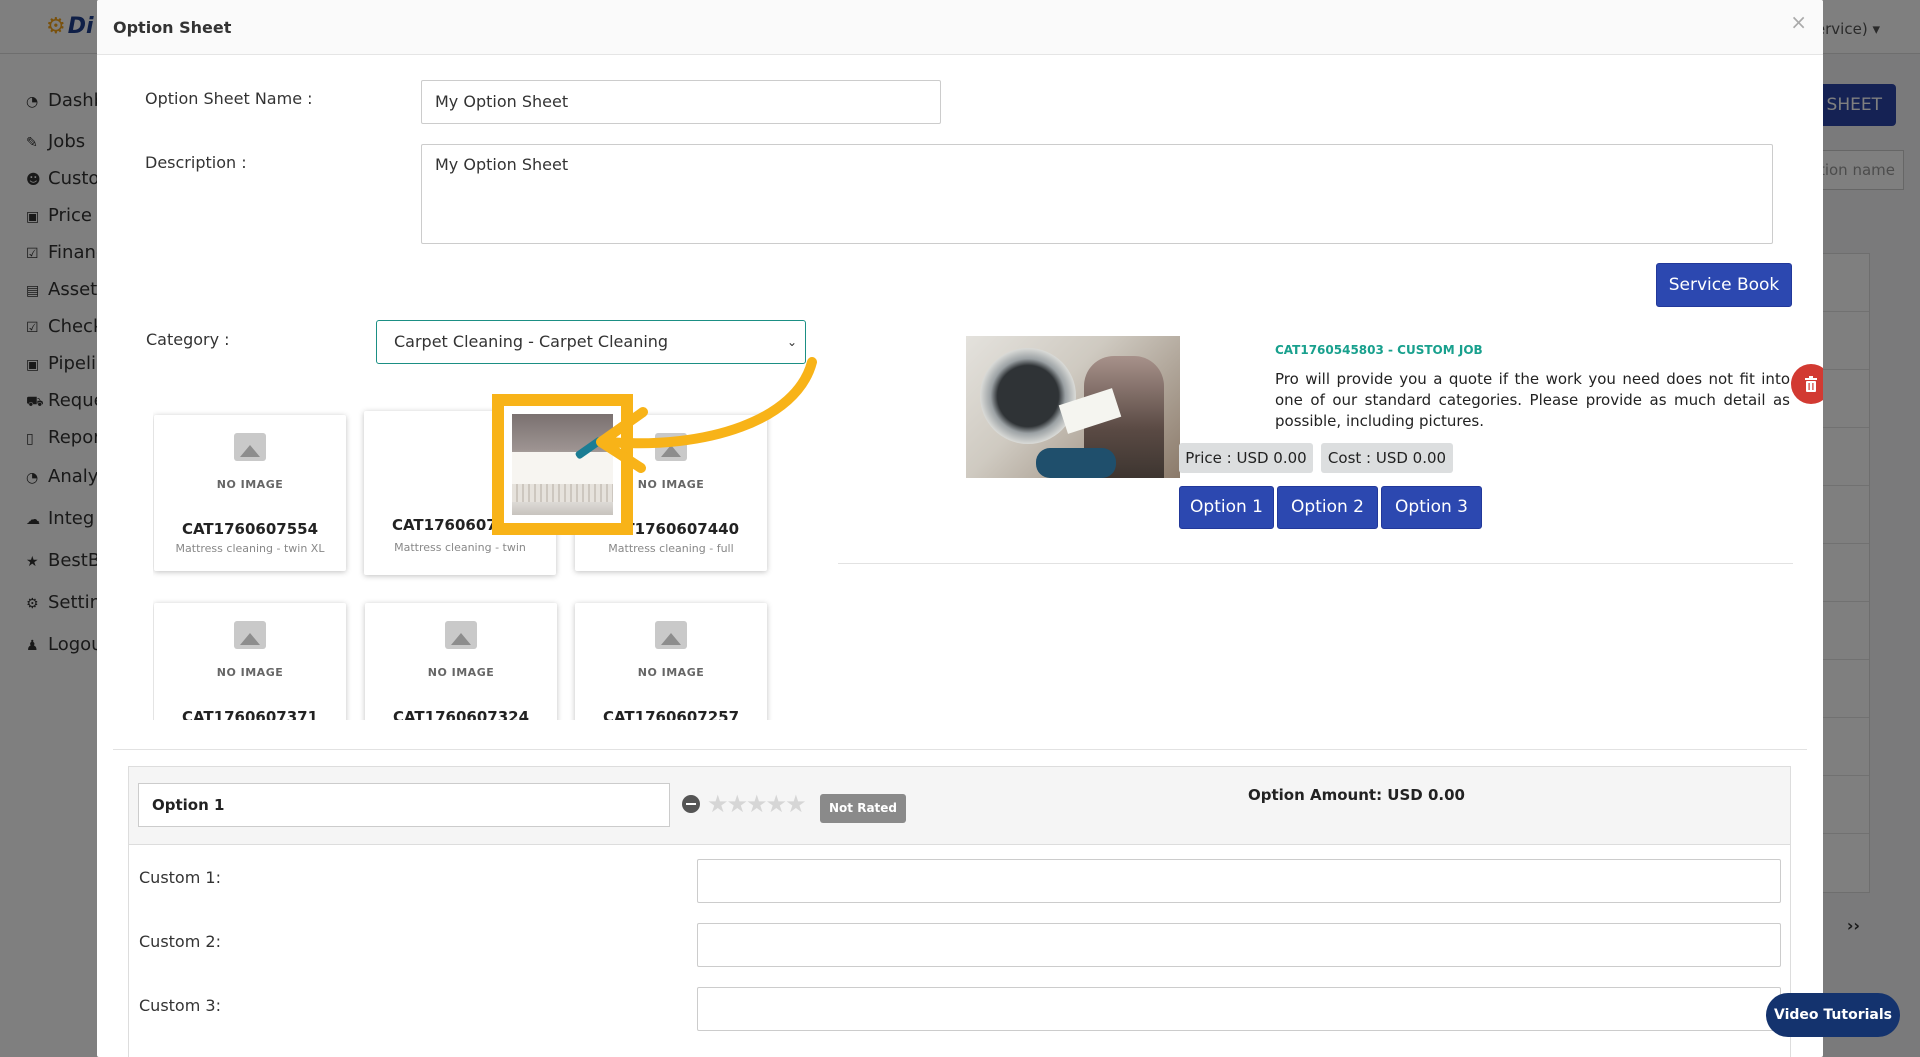 The width and height of the screenshot is (1920, 1057). Describe the element at coordinates (1097, 194) in the screenshot. I see `description-textarea: My Option Sheet` at that location.